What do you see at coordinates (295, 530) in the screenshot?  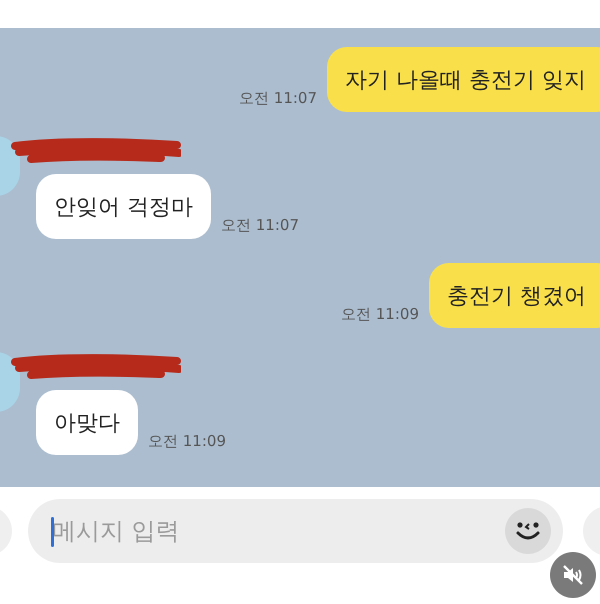 I see `message-input-field: 메시지 입력` at bounding box center [295, 530].